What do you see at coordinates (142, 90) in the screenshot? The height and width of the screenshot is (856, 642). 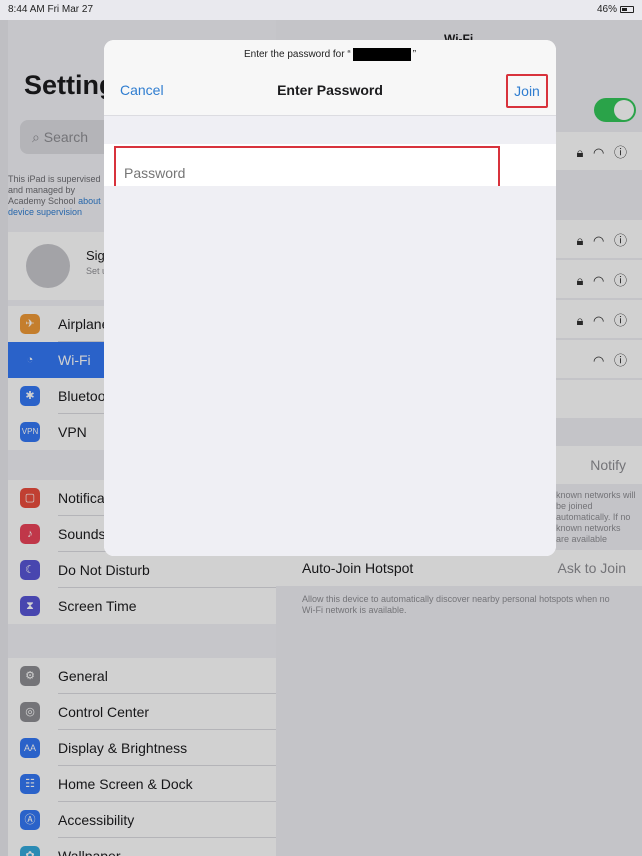 I see `cancel-button: Cancel` at bounding box center [142, 90].